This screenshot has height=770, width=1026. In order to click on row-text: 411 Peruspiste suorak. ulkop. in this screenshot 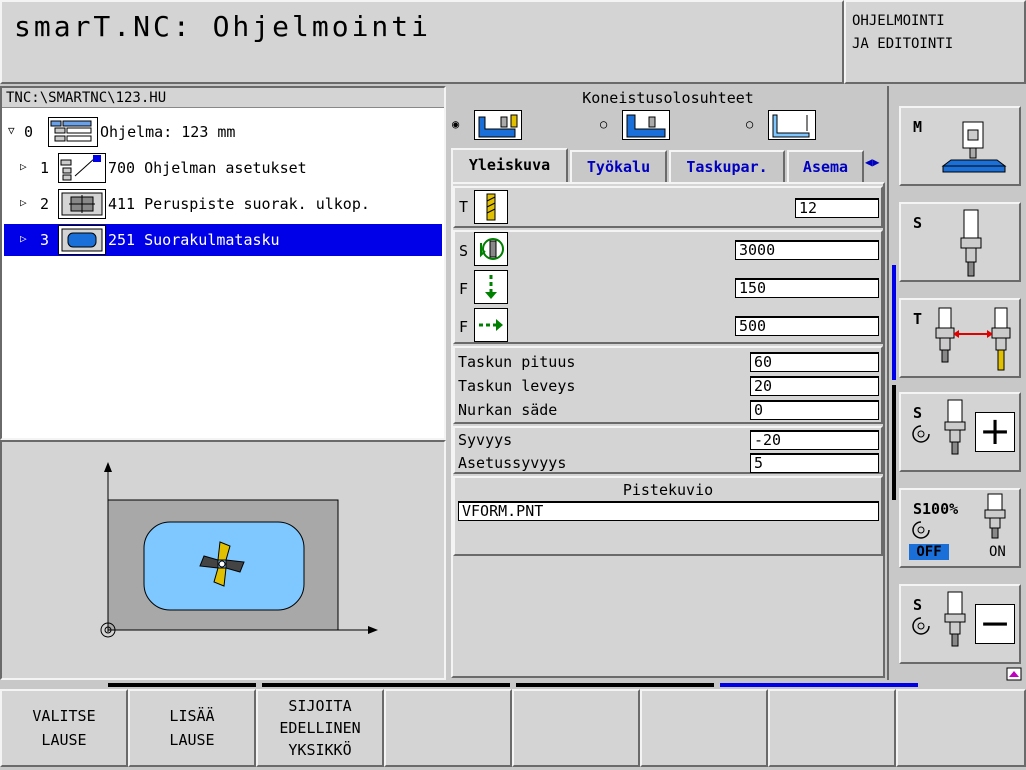, I will do `click(239, 204)`.